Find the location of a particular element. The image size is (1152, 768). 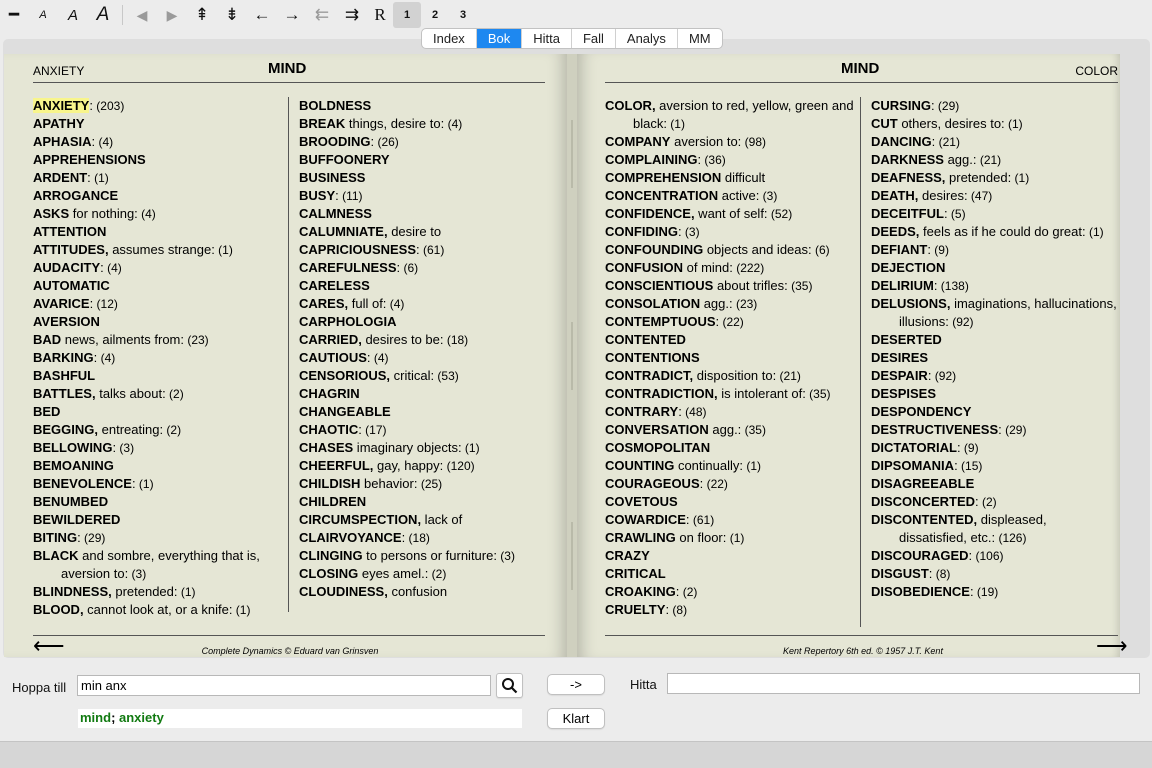

page-3-button: 3 is located at coordinates (463, 15).